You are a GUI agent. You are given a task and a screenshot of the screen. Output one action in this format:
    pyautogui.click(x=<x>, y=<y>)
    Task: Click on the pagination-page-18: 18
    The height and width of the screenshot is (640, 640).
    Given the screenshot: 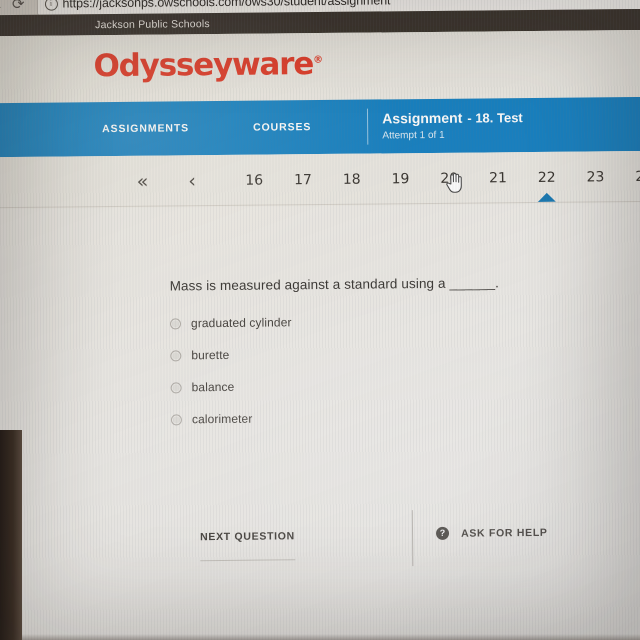 What is the action you would take?
    pyautogui.click(x=351, y=180)
    